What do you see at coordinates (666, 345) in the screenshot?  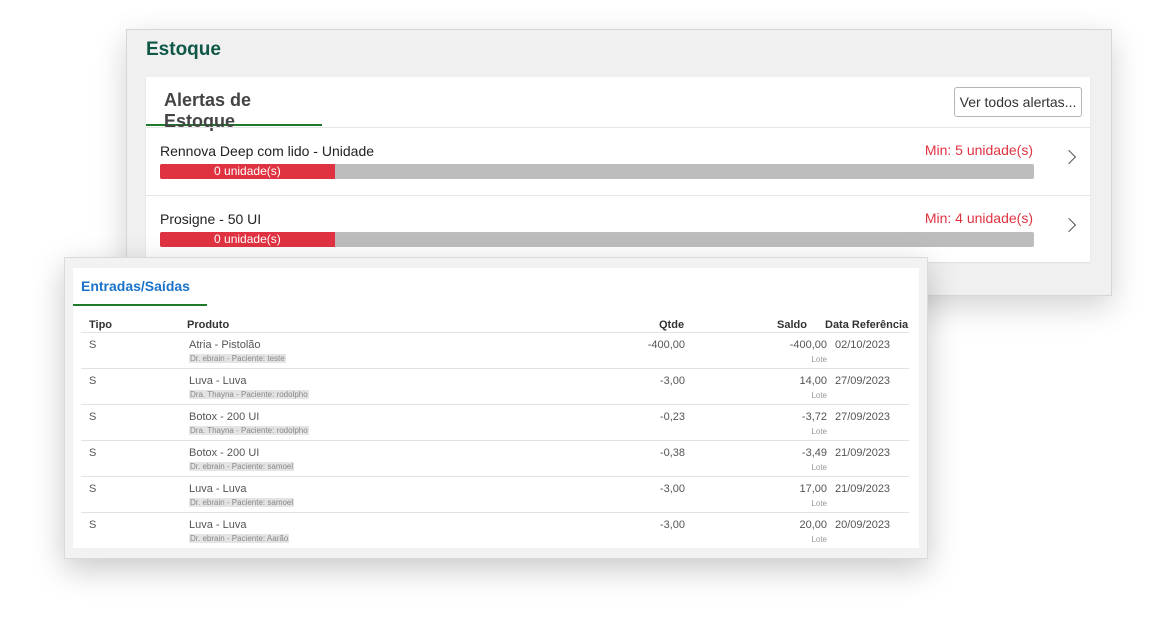 I see `cell-qtde: -400,00` at bounding box center [666, 345].